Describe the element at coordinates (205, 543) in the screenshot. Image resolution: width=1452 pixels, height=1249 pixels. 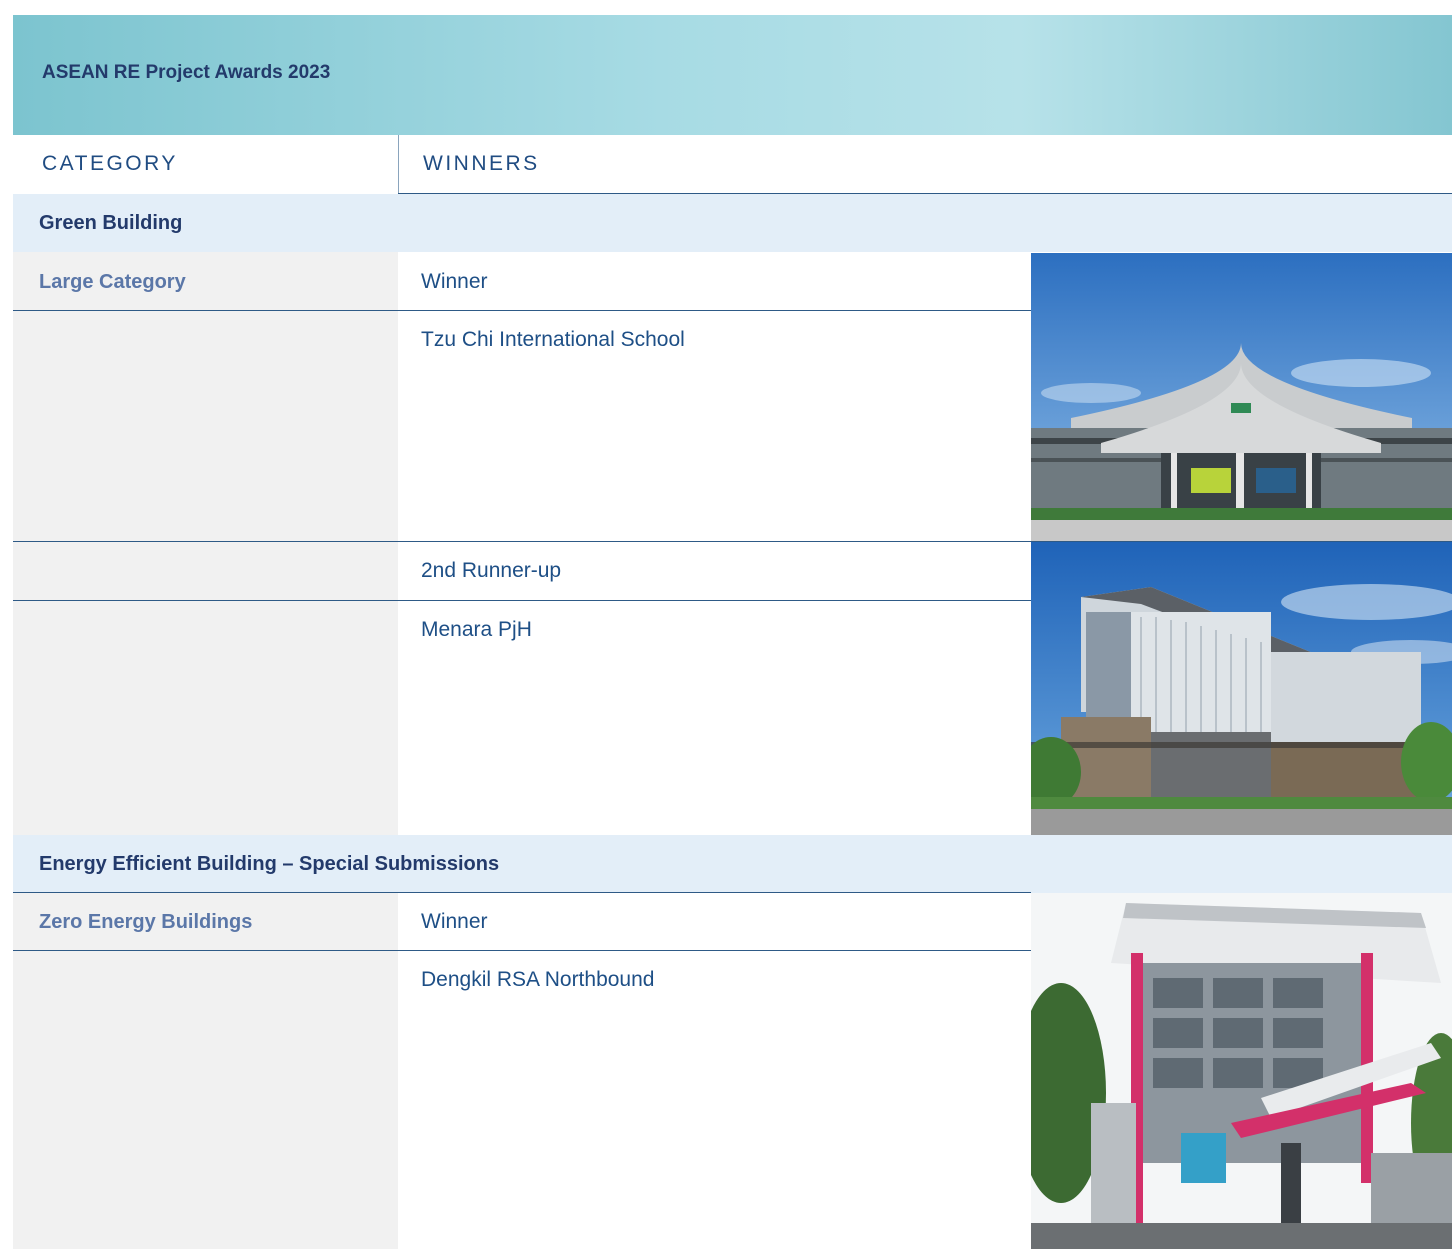
I see `category-column` at that location.